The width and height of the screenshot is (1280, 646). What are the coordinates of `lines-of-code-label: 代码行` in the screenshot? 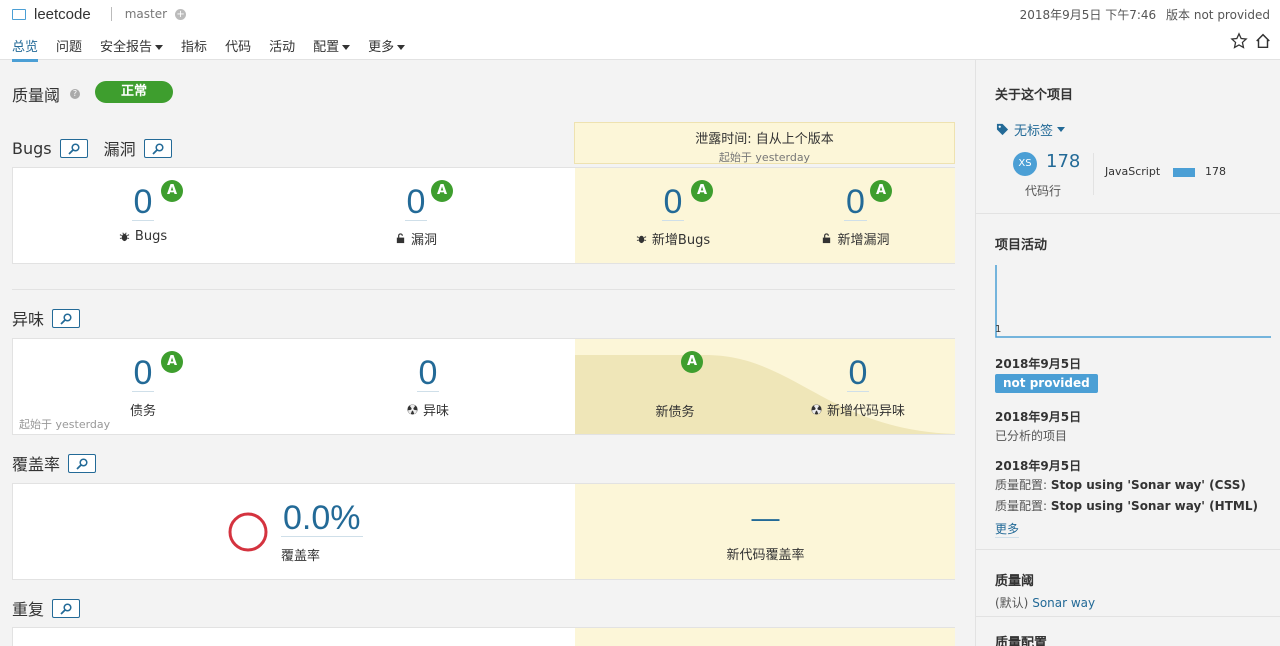 It's located at (1043, 191).